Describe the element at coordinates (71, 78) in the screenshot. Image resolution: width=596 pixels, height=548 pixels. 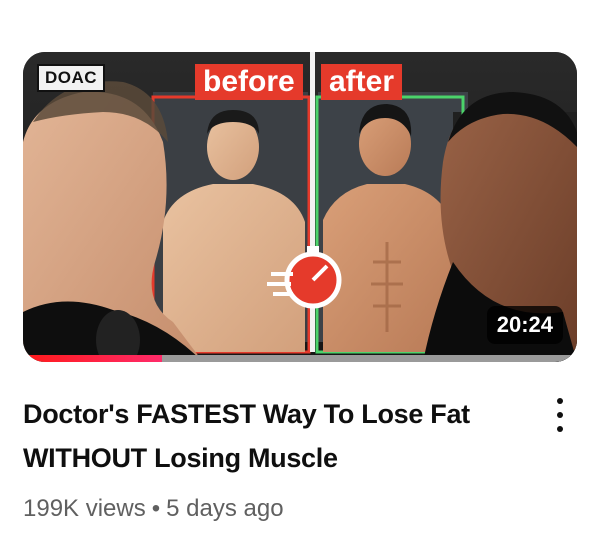
I see `channel-badge: DOAC` at that location.